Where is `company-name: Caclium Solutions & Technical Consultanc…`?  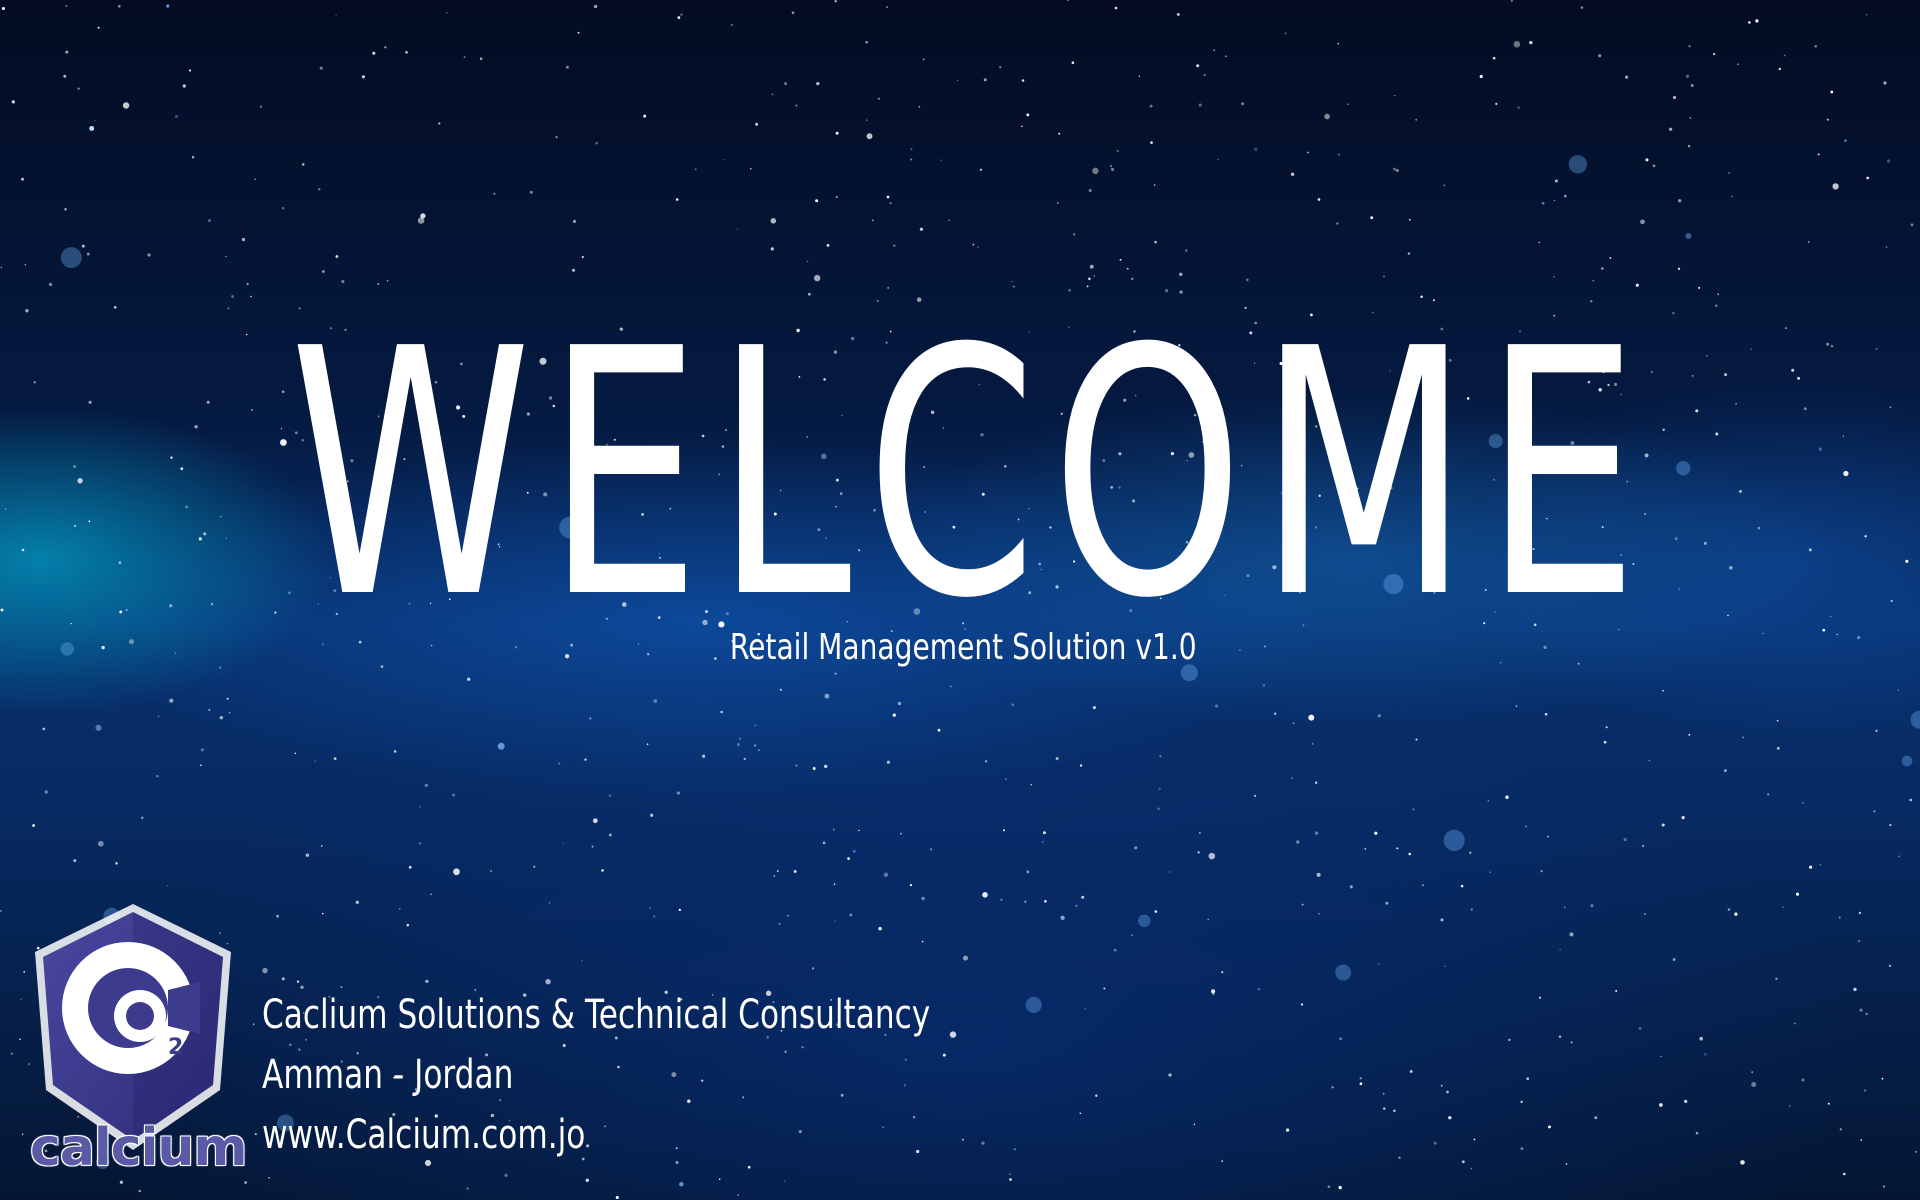
company-name: Caclium Solutions & Technical Consultanc… is located at coordinates (596, 1015).